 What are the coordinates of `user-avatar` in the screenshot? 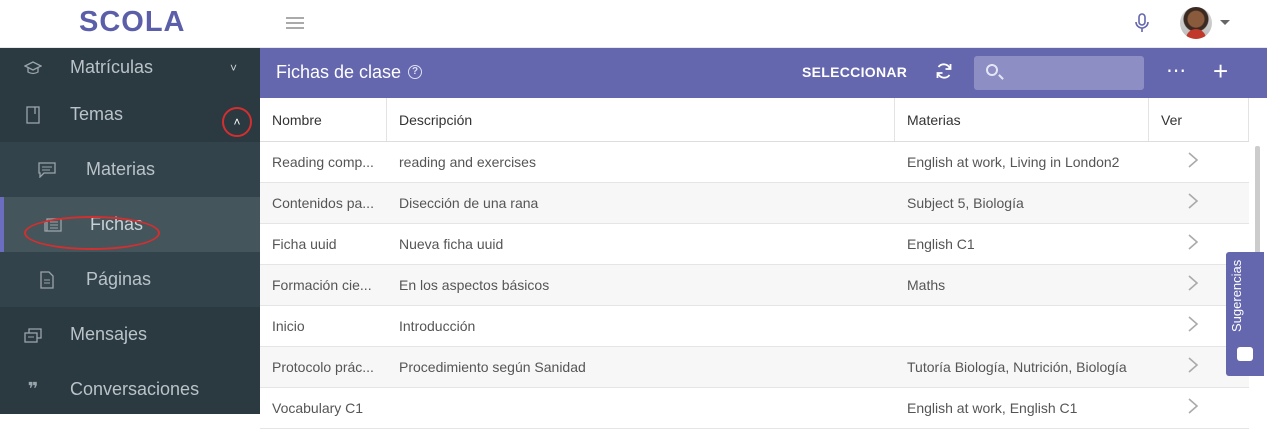 It's located at (1196, 23).